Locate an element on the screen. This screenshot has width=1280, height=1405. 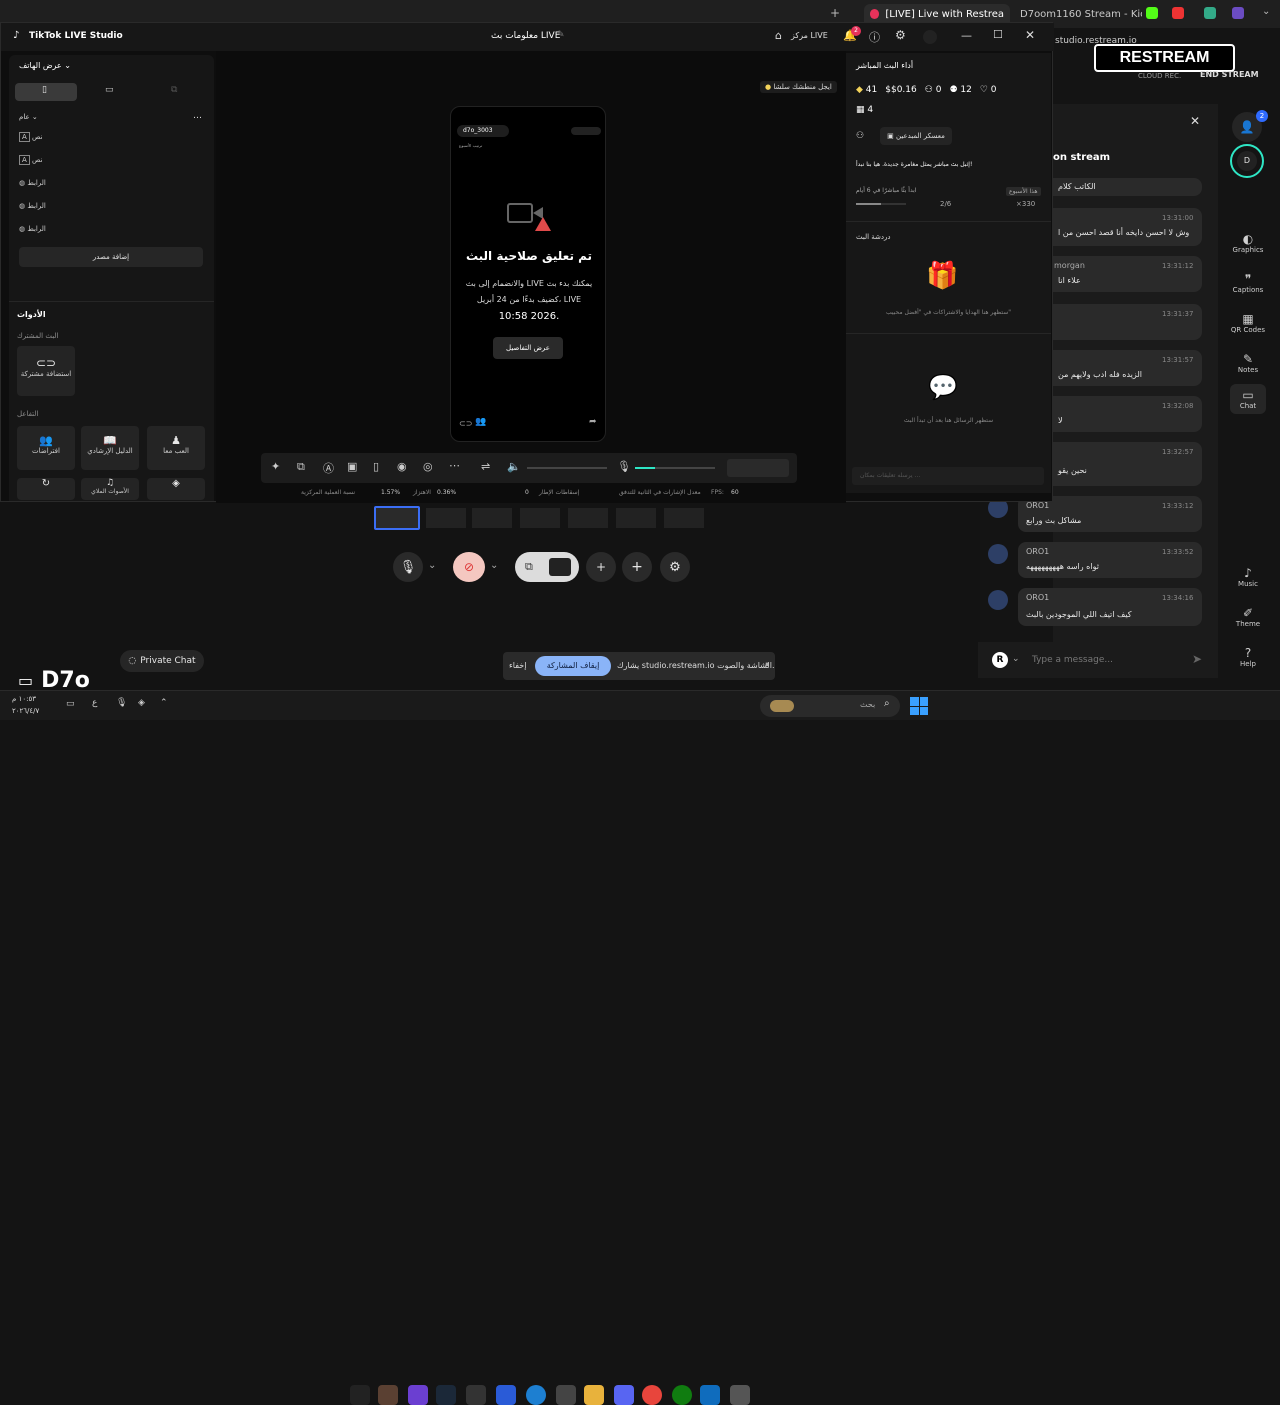
record-icon: ◉ is located at coordinates (402, 466).